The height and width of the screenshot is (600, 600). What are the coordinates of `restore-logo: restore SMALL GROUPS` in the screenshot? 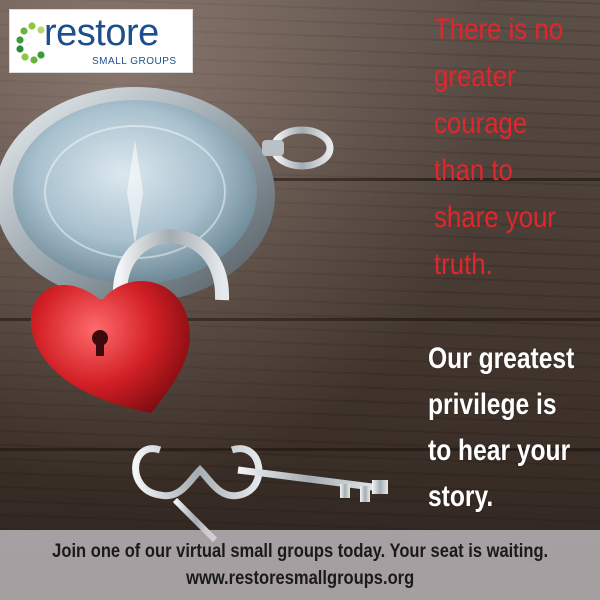 It's located at (101, 41).